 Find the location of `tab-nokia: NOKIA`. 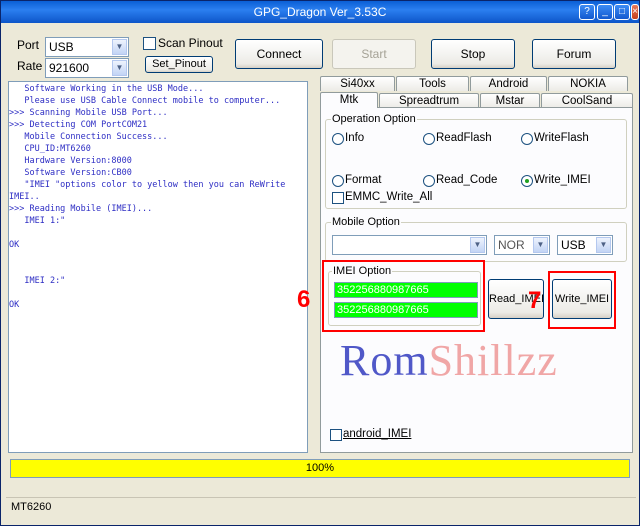

tab-nokia: NOKIA is located at coordinates (588, 83).